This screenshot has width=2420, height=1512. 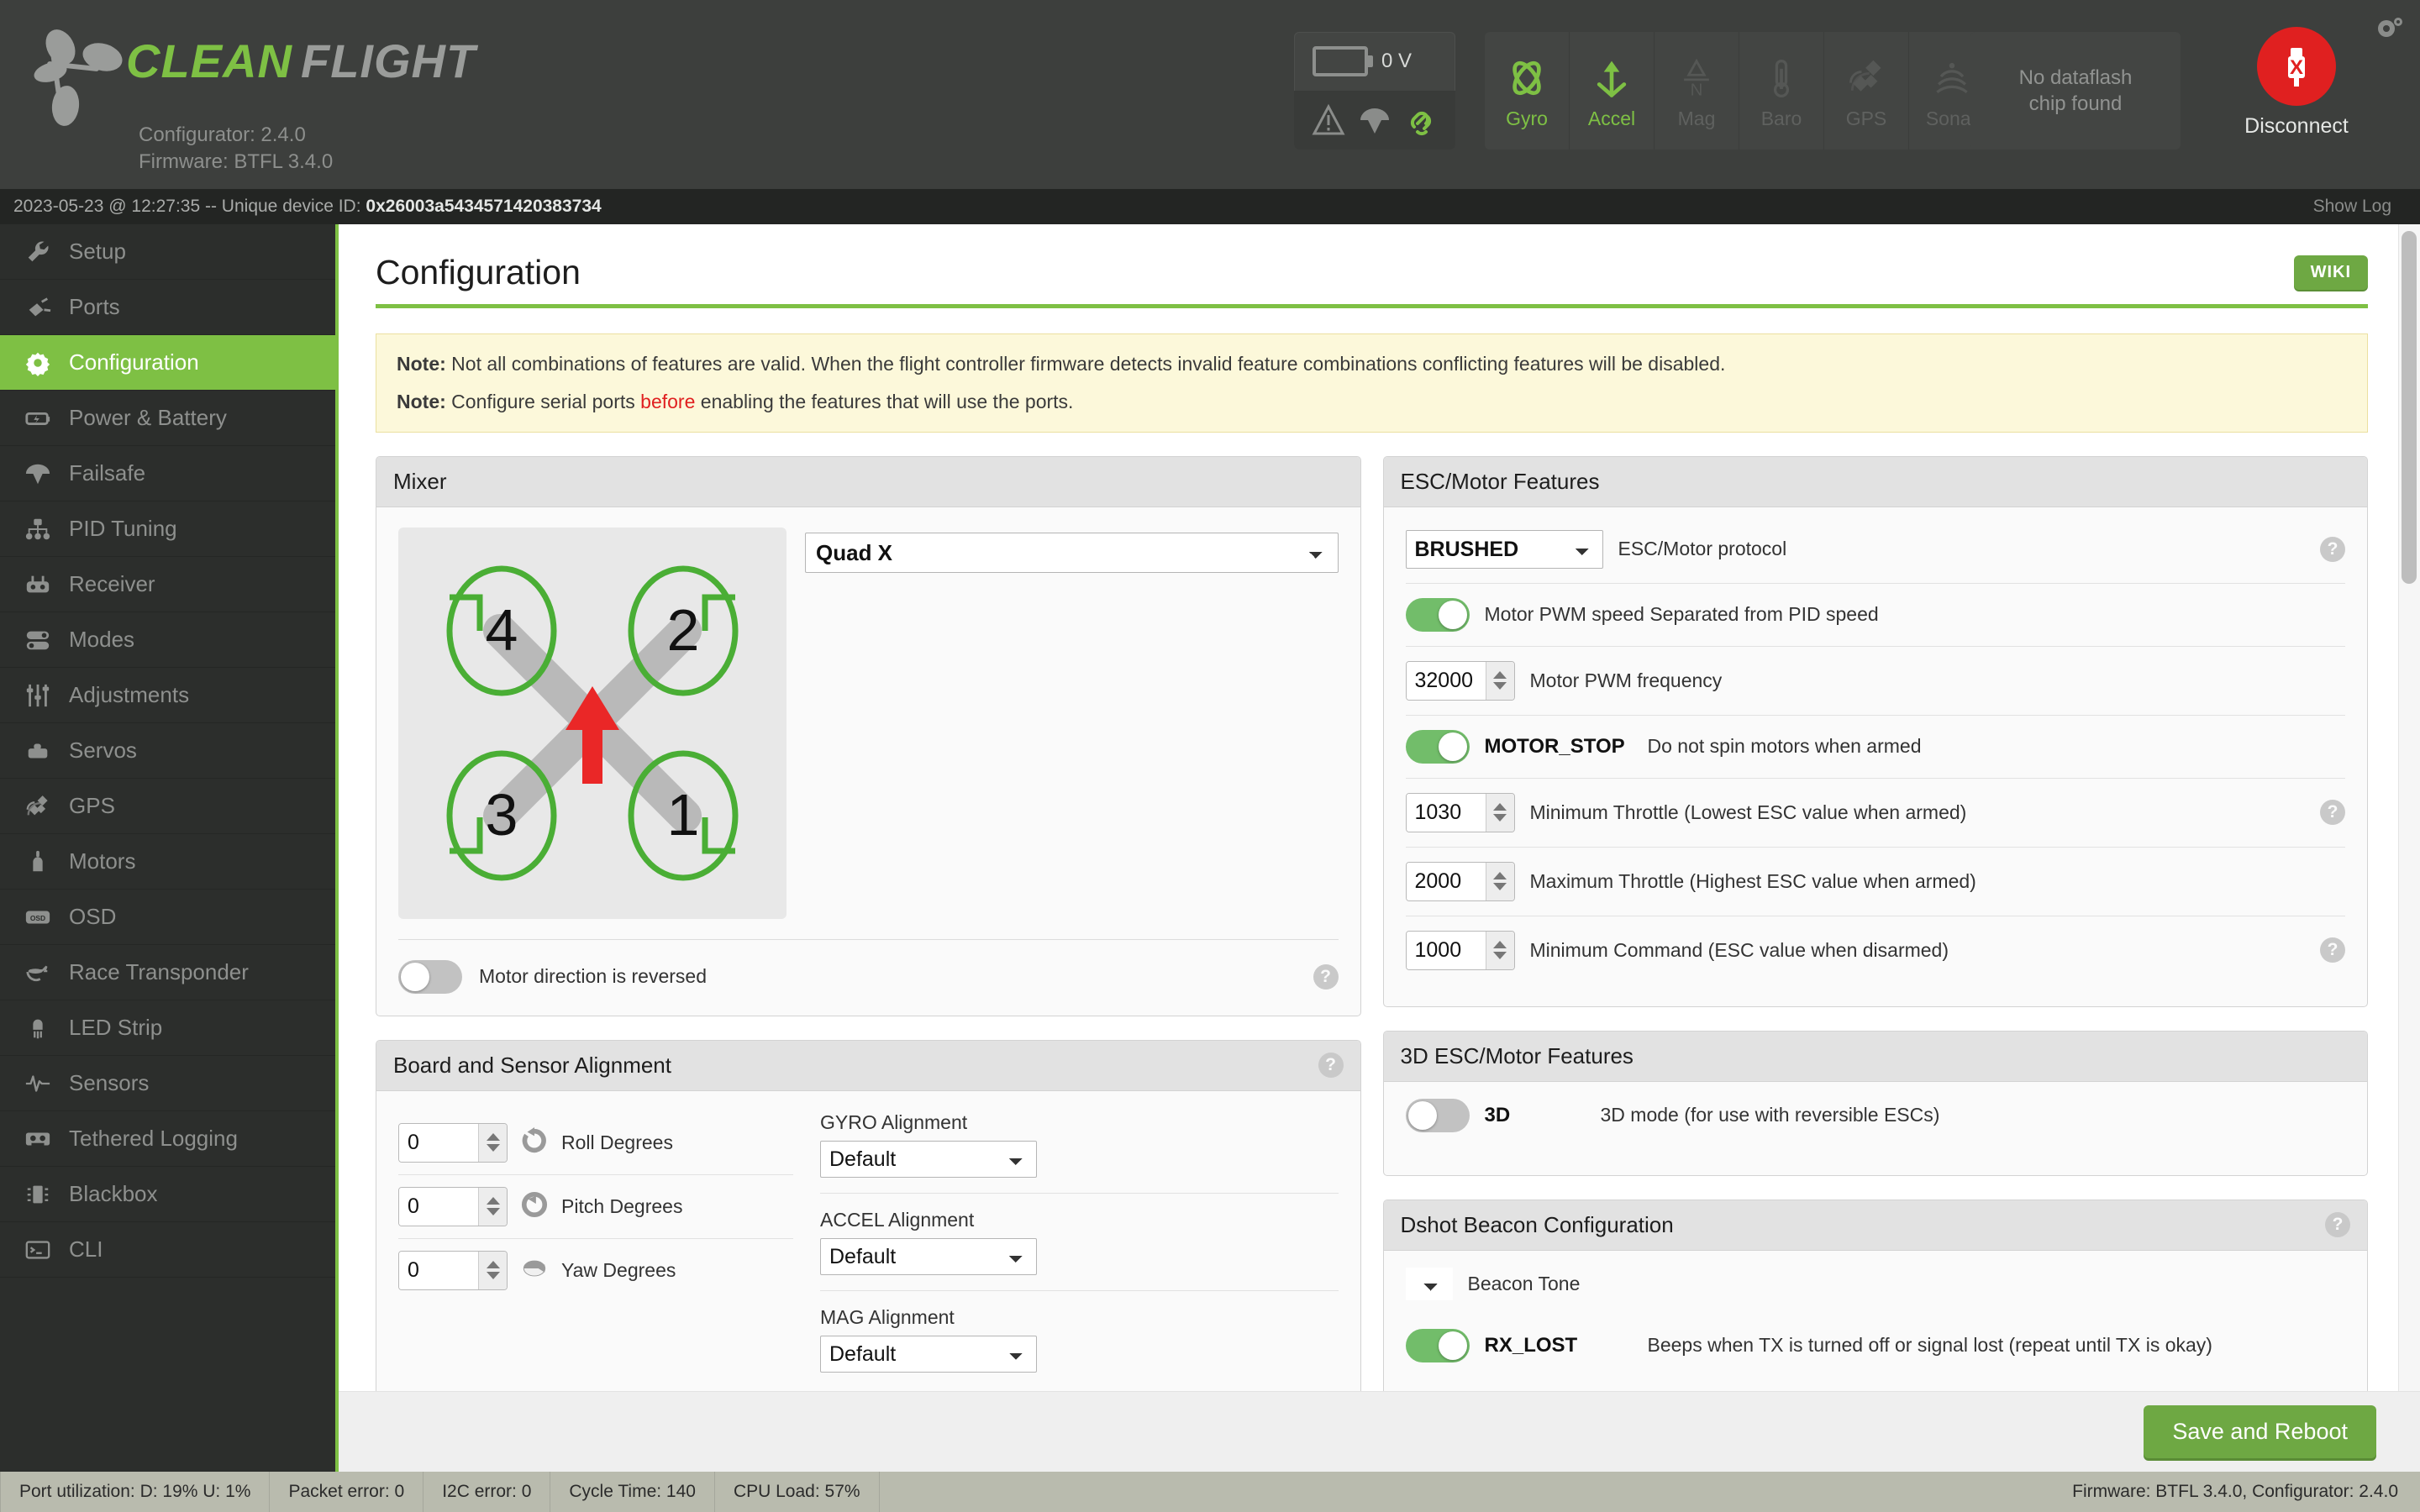 I want to click on pitch-degrees-input, so click(x=438, y=1206).